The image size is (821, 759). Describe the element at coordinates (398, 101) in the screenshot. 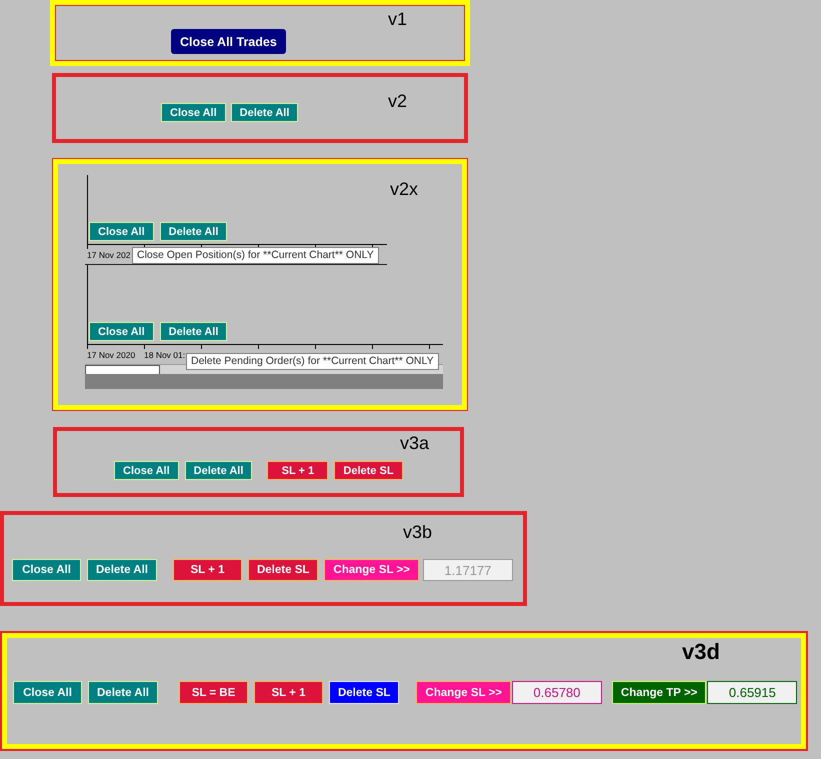

I see `version-label: v2` at that location.